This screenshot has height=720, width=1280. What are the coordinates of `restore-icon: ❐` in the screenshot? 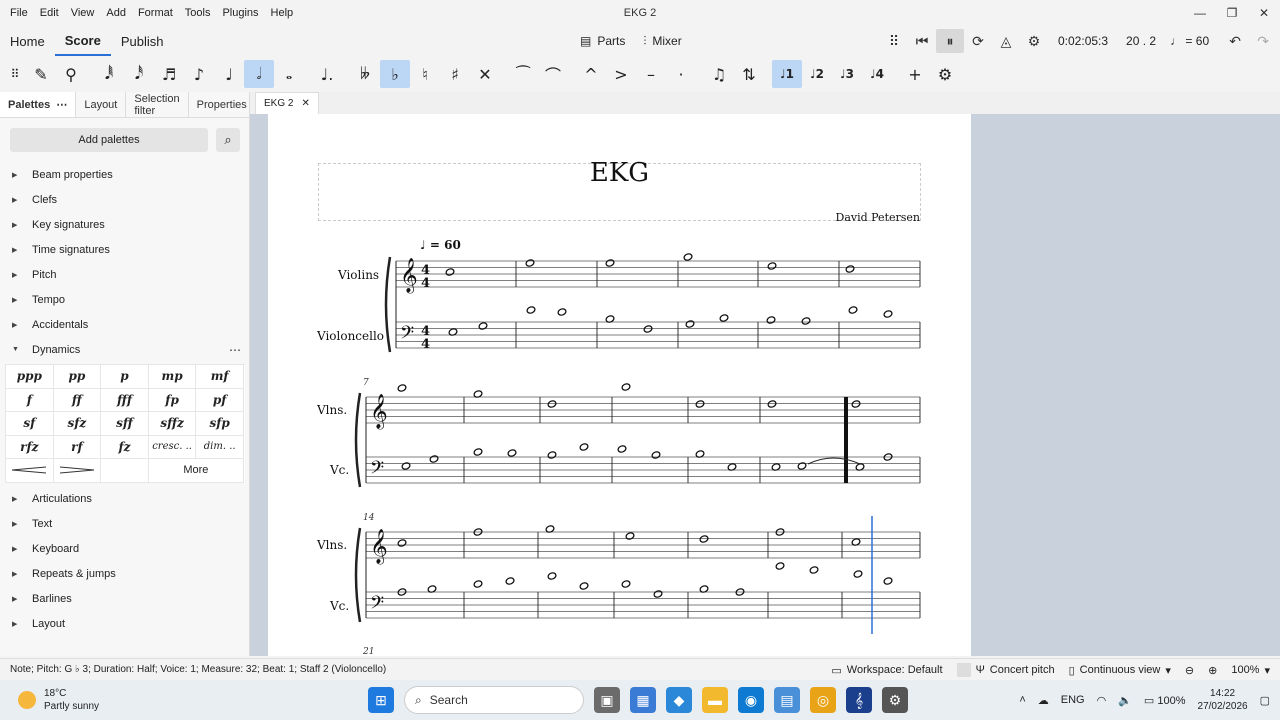 It's located at (1232, 13).